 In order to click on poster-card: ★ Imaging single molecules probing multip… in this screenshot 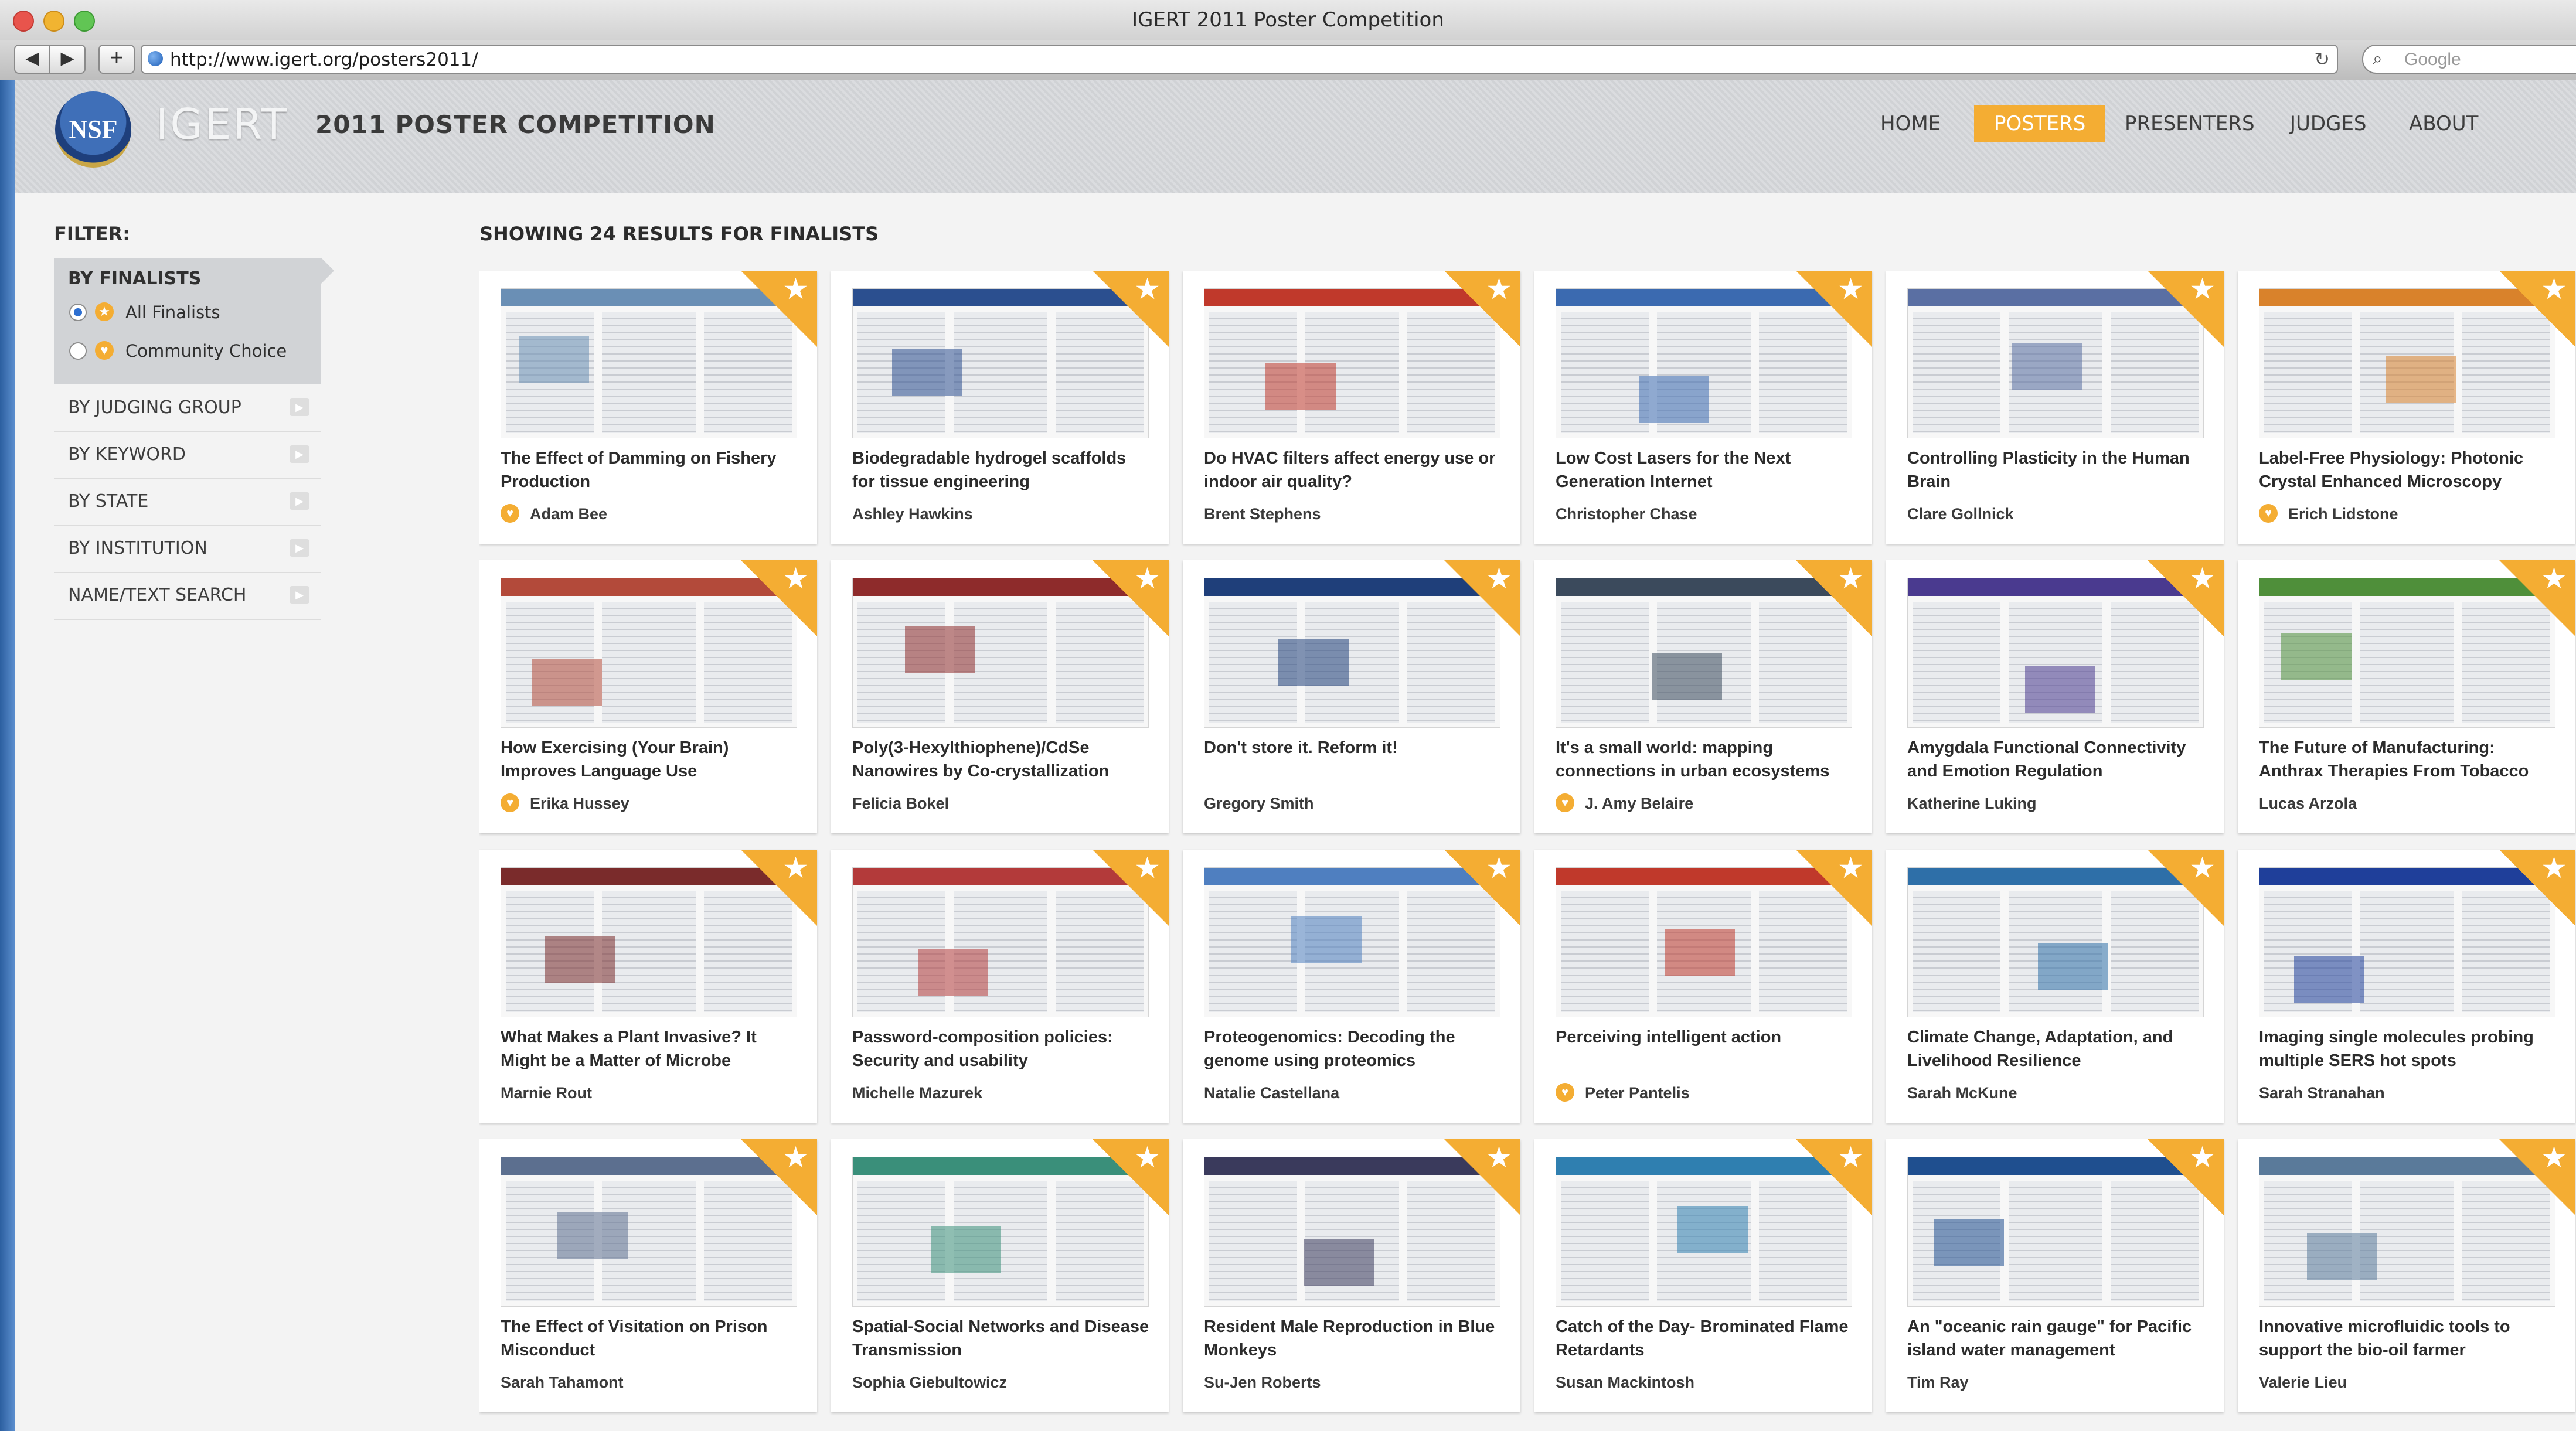, I will do `click(2406, 986)`.